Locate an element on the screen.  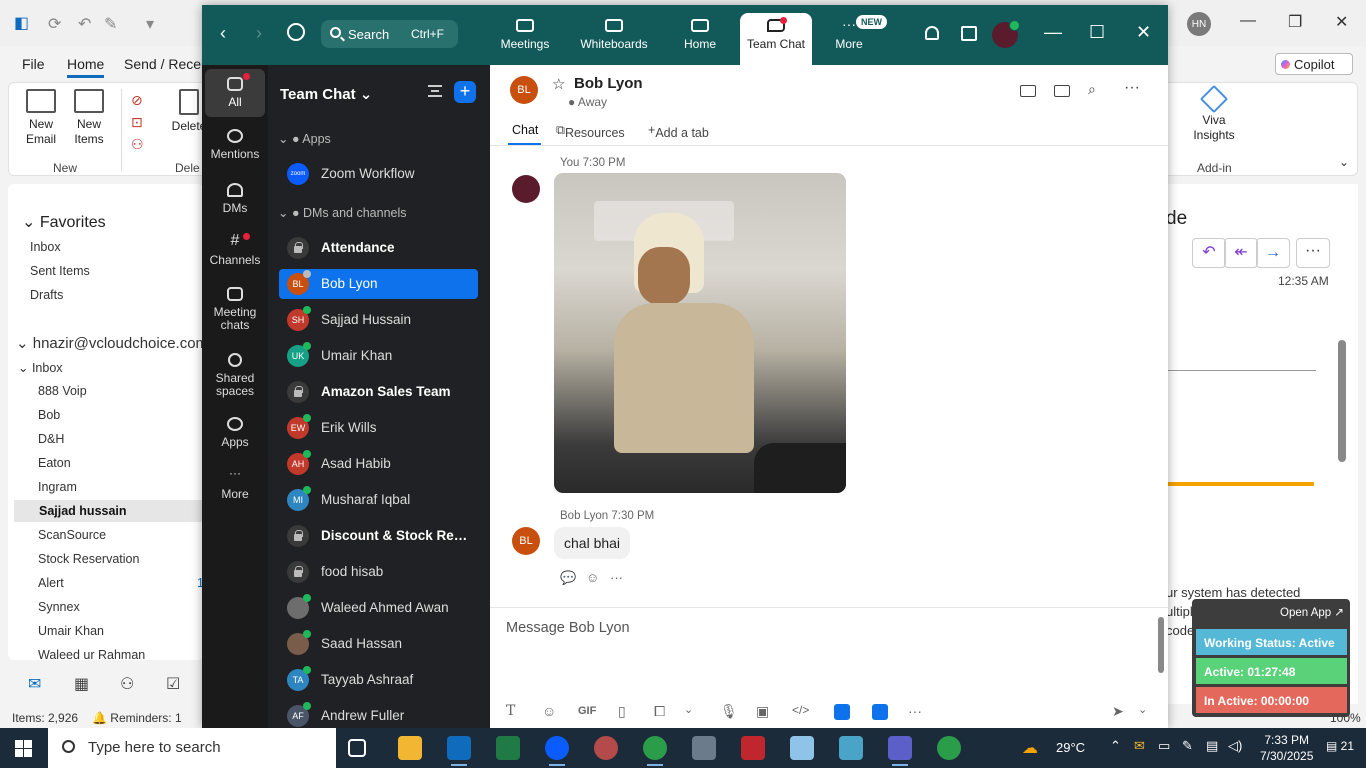
folder-item: 888 Voip is located at coordinates (62, 391).